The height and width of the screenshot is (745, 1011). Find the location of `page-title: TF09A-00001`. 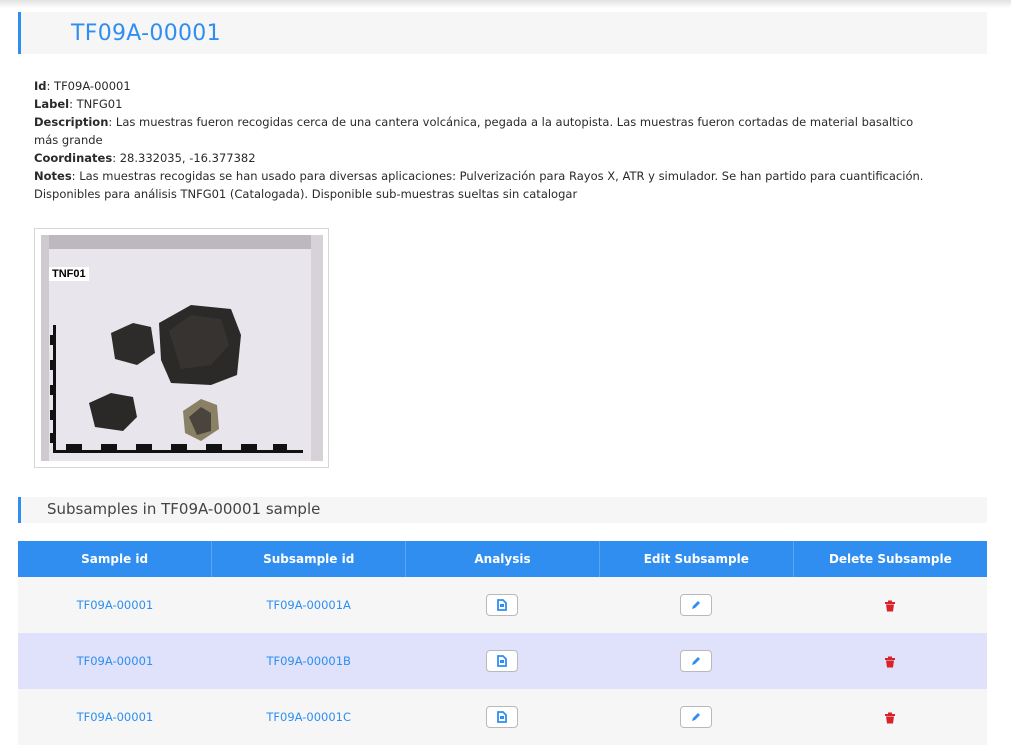

page-title: TF09A-00001 is located at coordinates (146, 33).